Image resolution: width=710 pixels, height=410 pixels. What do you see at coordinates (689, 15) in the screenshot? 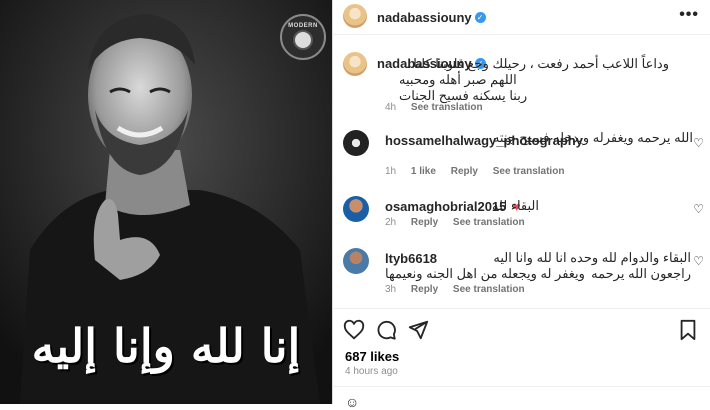
I see `more-options-icon: •••` at bounding box center [689, 15].